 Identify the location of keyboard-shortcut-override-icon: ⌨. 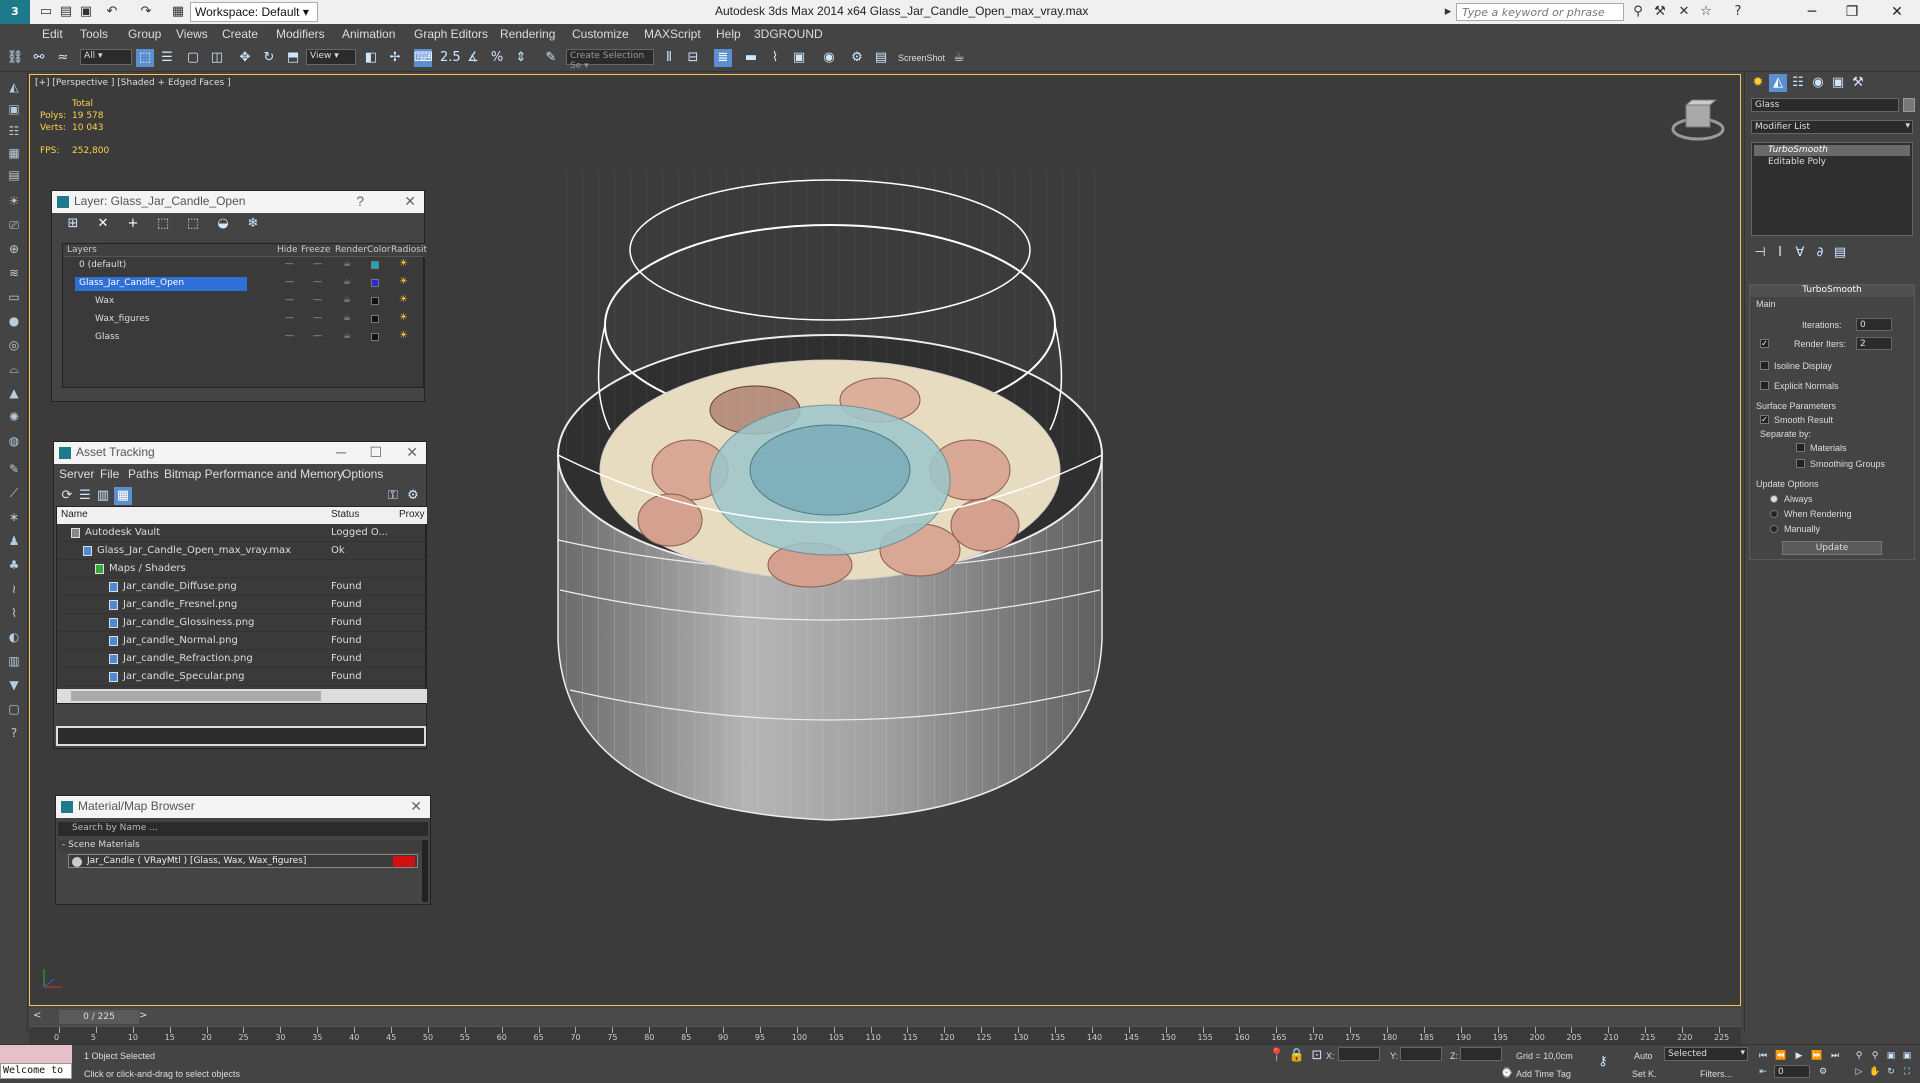
(423, 58).